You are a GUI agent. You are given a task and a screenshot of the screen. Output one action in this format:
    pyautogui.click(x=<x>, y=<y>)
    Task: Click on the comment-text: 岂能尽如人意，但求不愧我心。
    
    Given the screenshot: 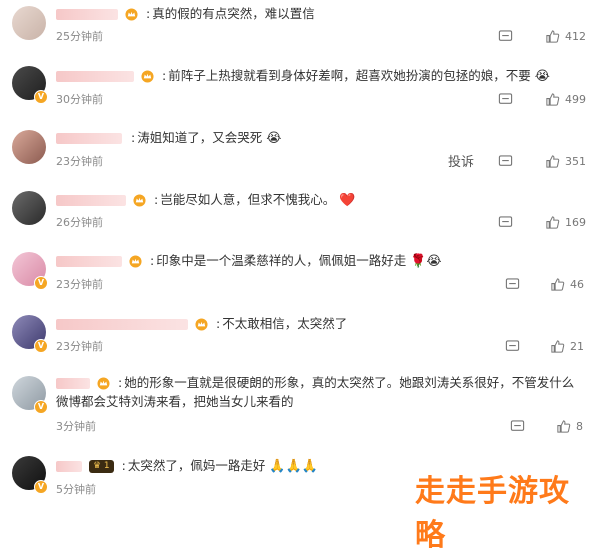 What is the action you would take?
    pyautogui.click(x=248, y=199)
    